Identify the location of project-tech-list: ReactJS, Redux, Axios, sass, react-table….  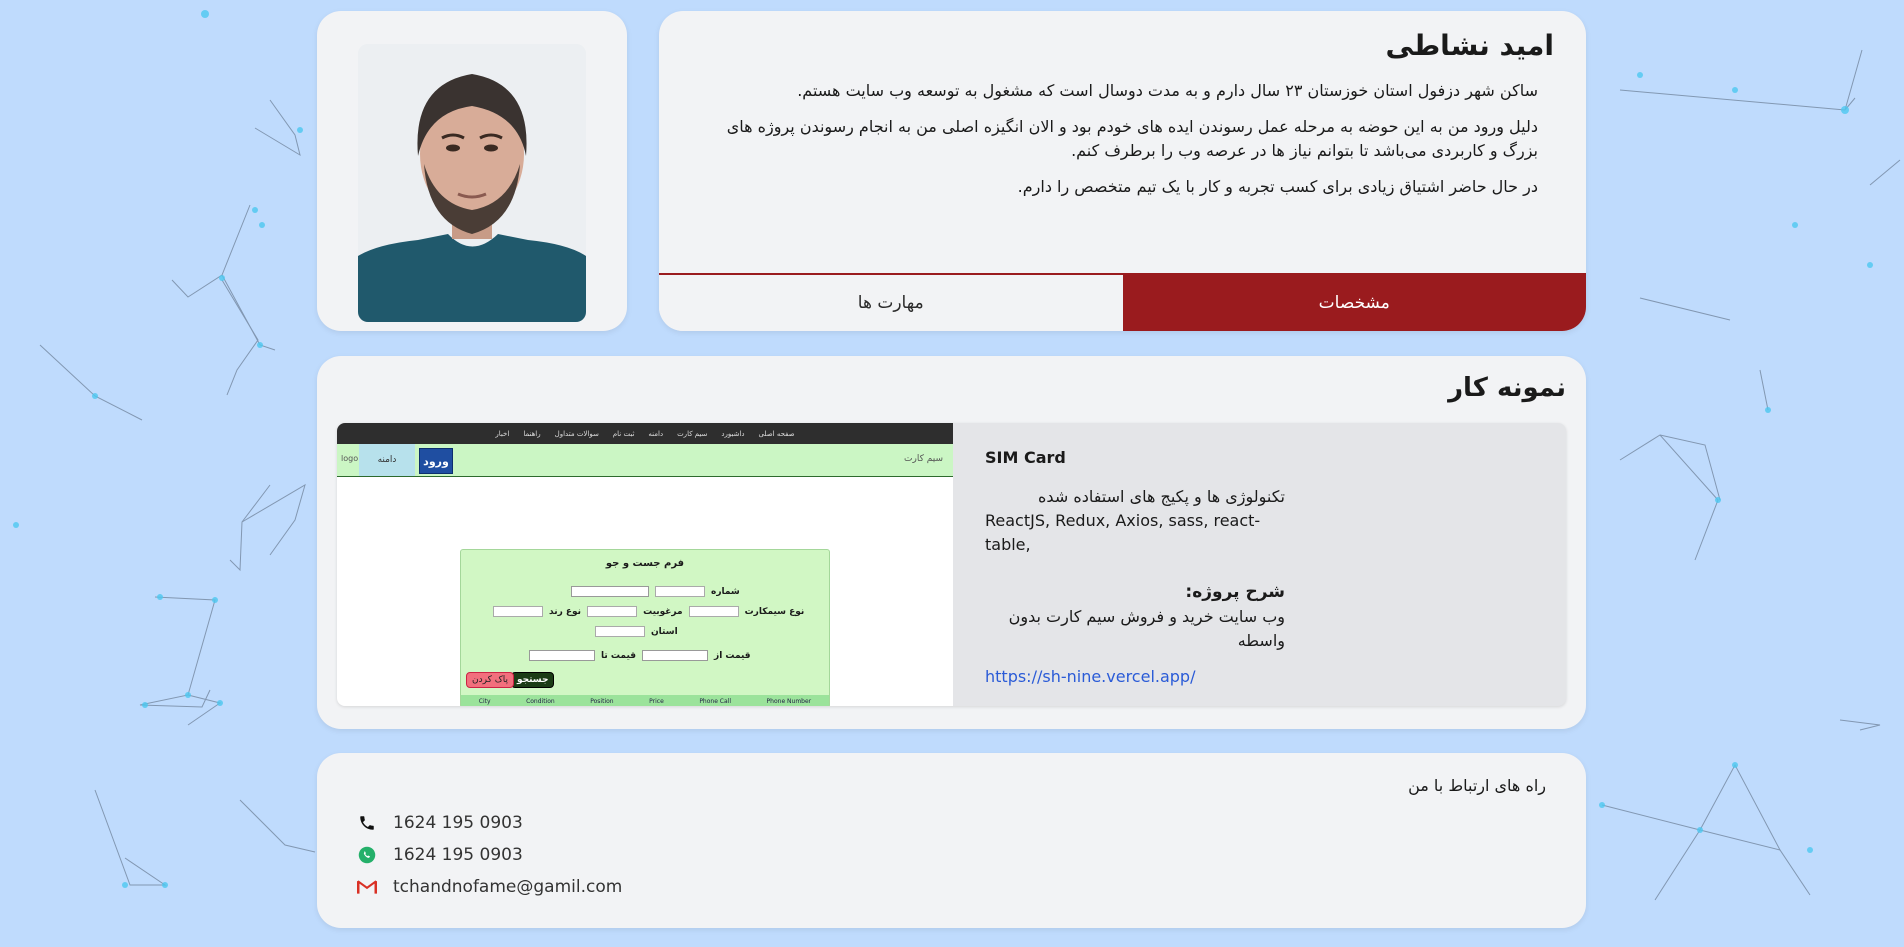
(1123, 532).